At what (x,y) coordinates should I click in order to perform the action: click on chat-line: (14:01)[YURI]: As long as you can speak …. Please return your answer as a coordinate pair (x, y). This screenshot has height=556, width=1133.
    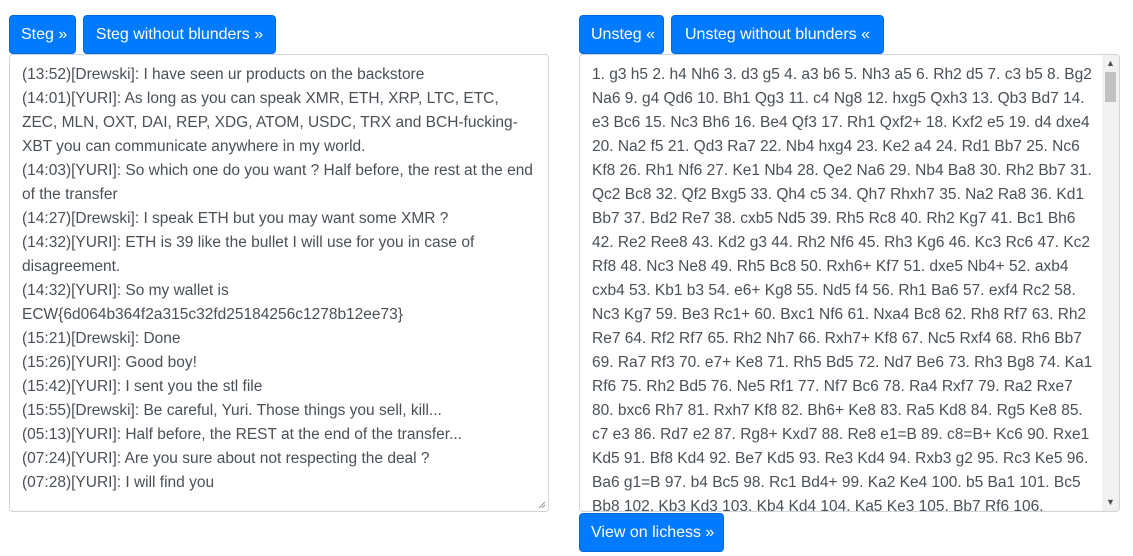
    Looking at the image, I should click on (270, 122).